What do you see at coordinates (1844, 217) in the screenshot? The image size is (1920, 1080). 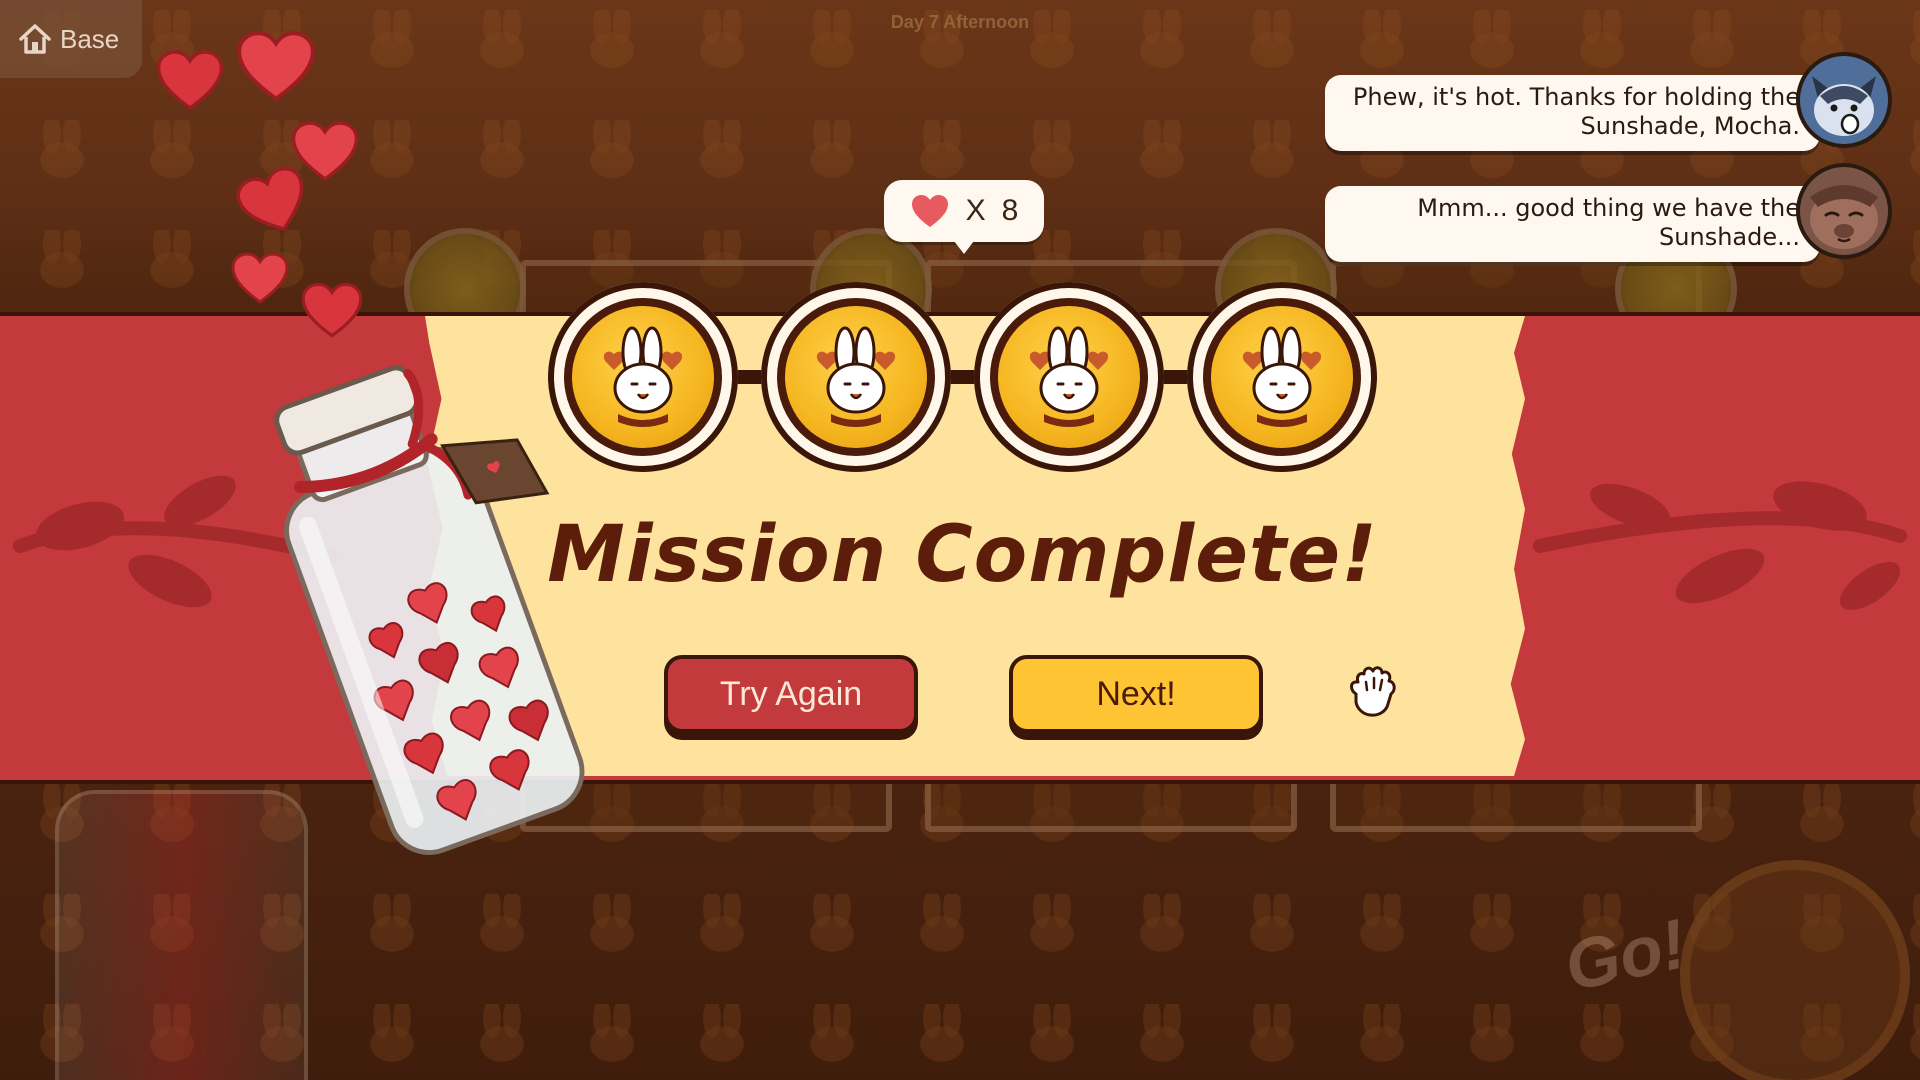 I see `dog-face-icon` at bounding box center [1844, 217].